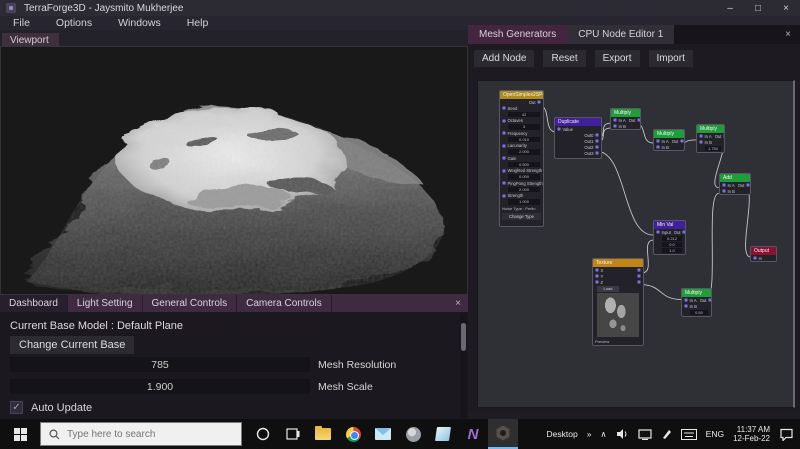 The image size is (800, 449). I want to click on keyboard-icon, so click(688, 434).